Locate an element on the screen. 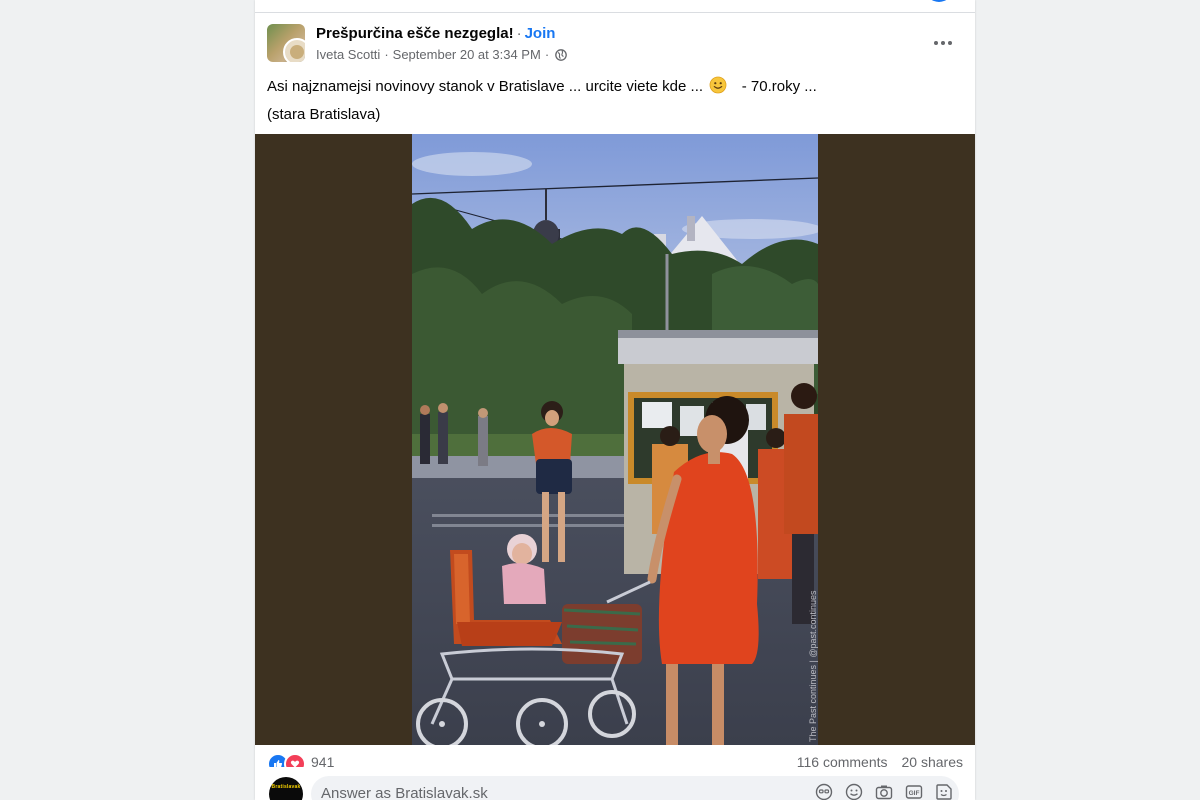  more-horizontal-icon is located at coordinates (943, 42).